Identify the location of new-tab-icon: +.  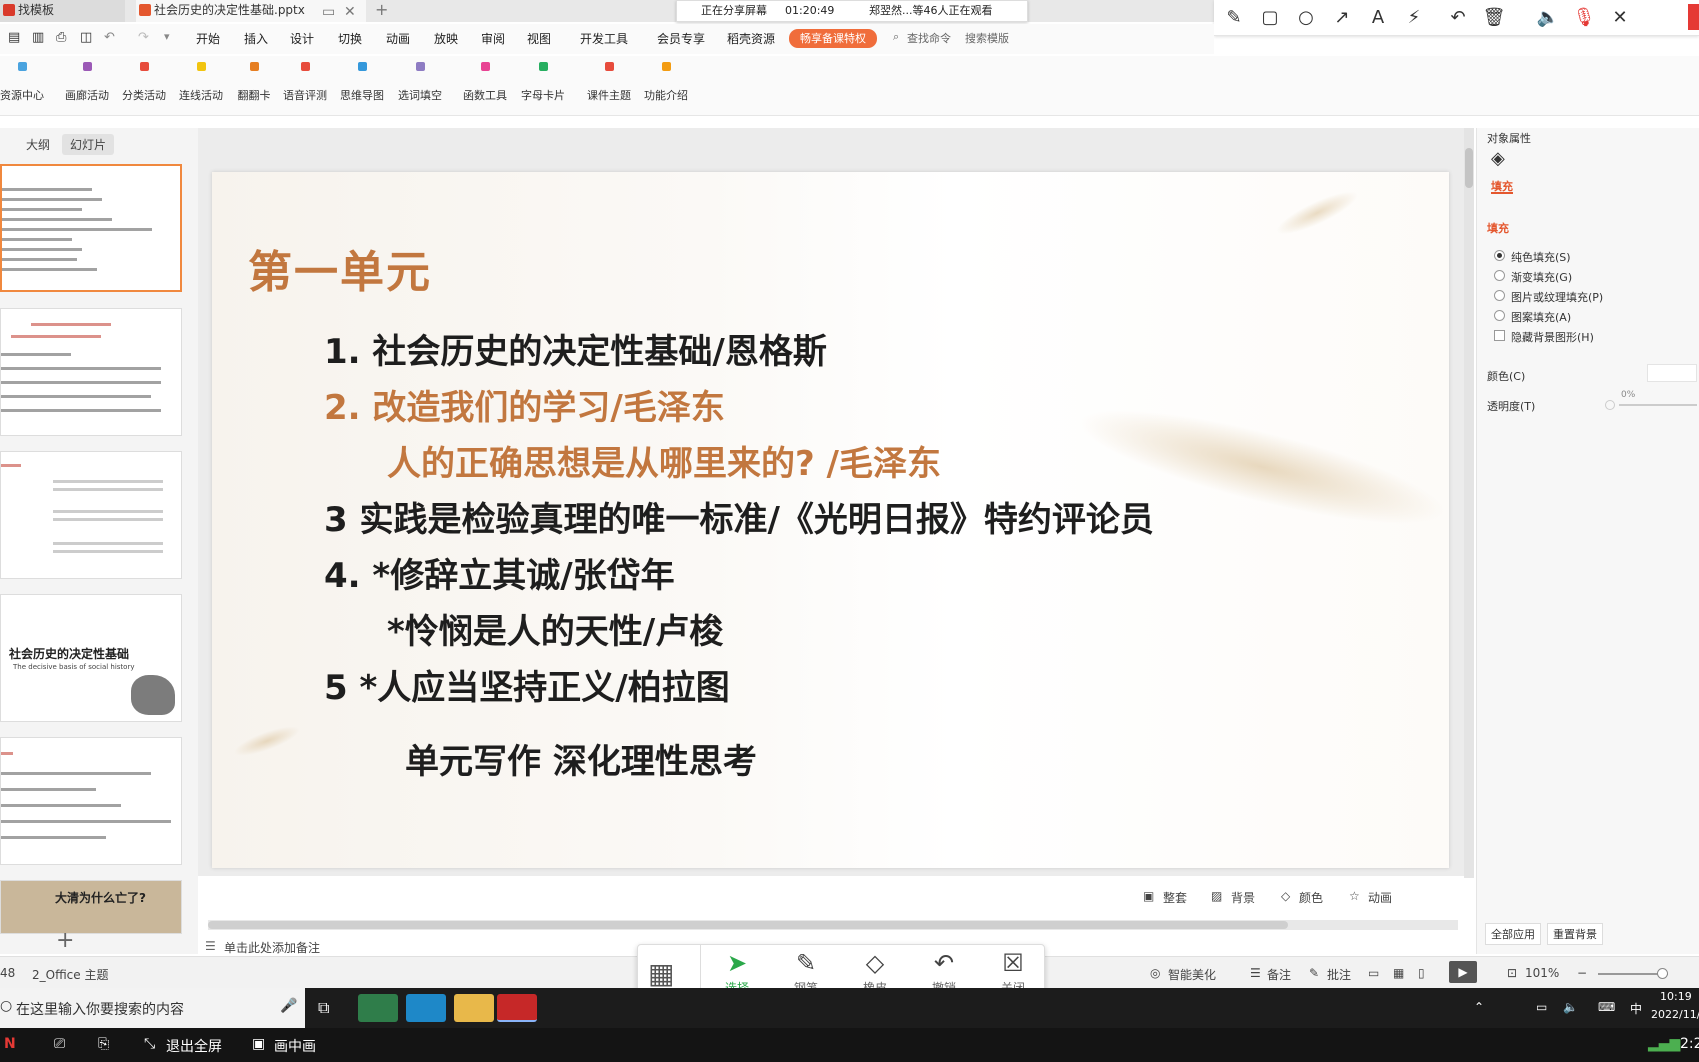
(381, 9).